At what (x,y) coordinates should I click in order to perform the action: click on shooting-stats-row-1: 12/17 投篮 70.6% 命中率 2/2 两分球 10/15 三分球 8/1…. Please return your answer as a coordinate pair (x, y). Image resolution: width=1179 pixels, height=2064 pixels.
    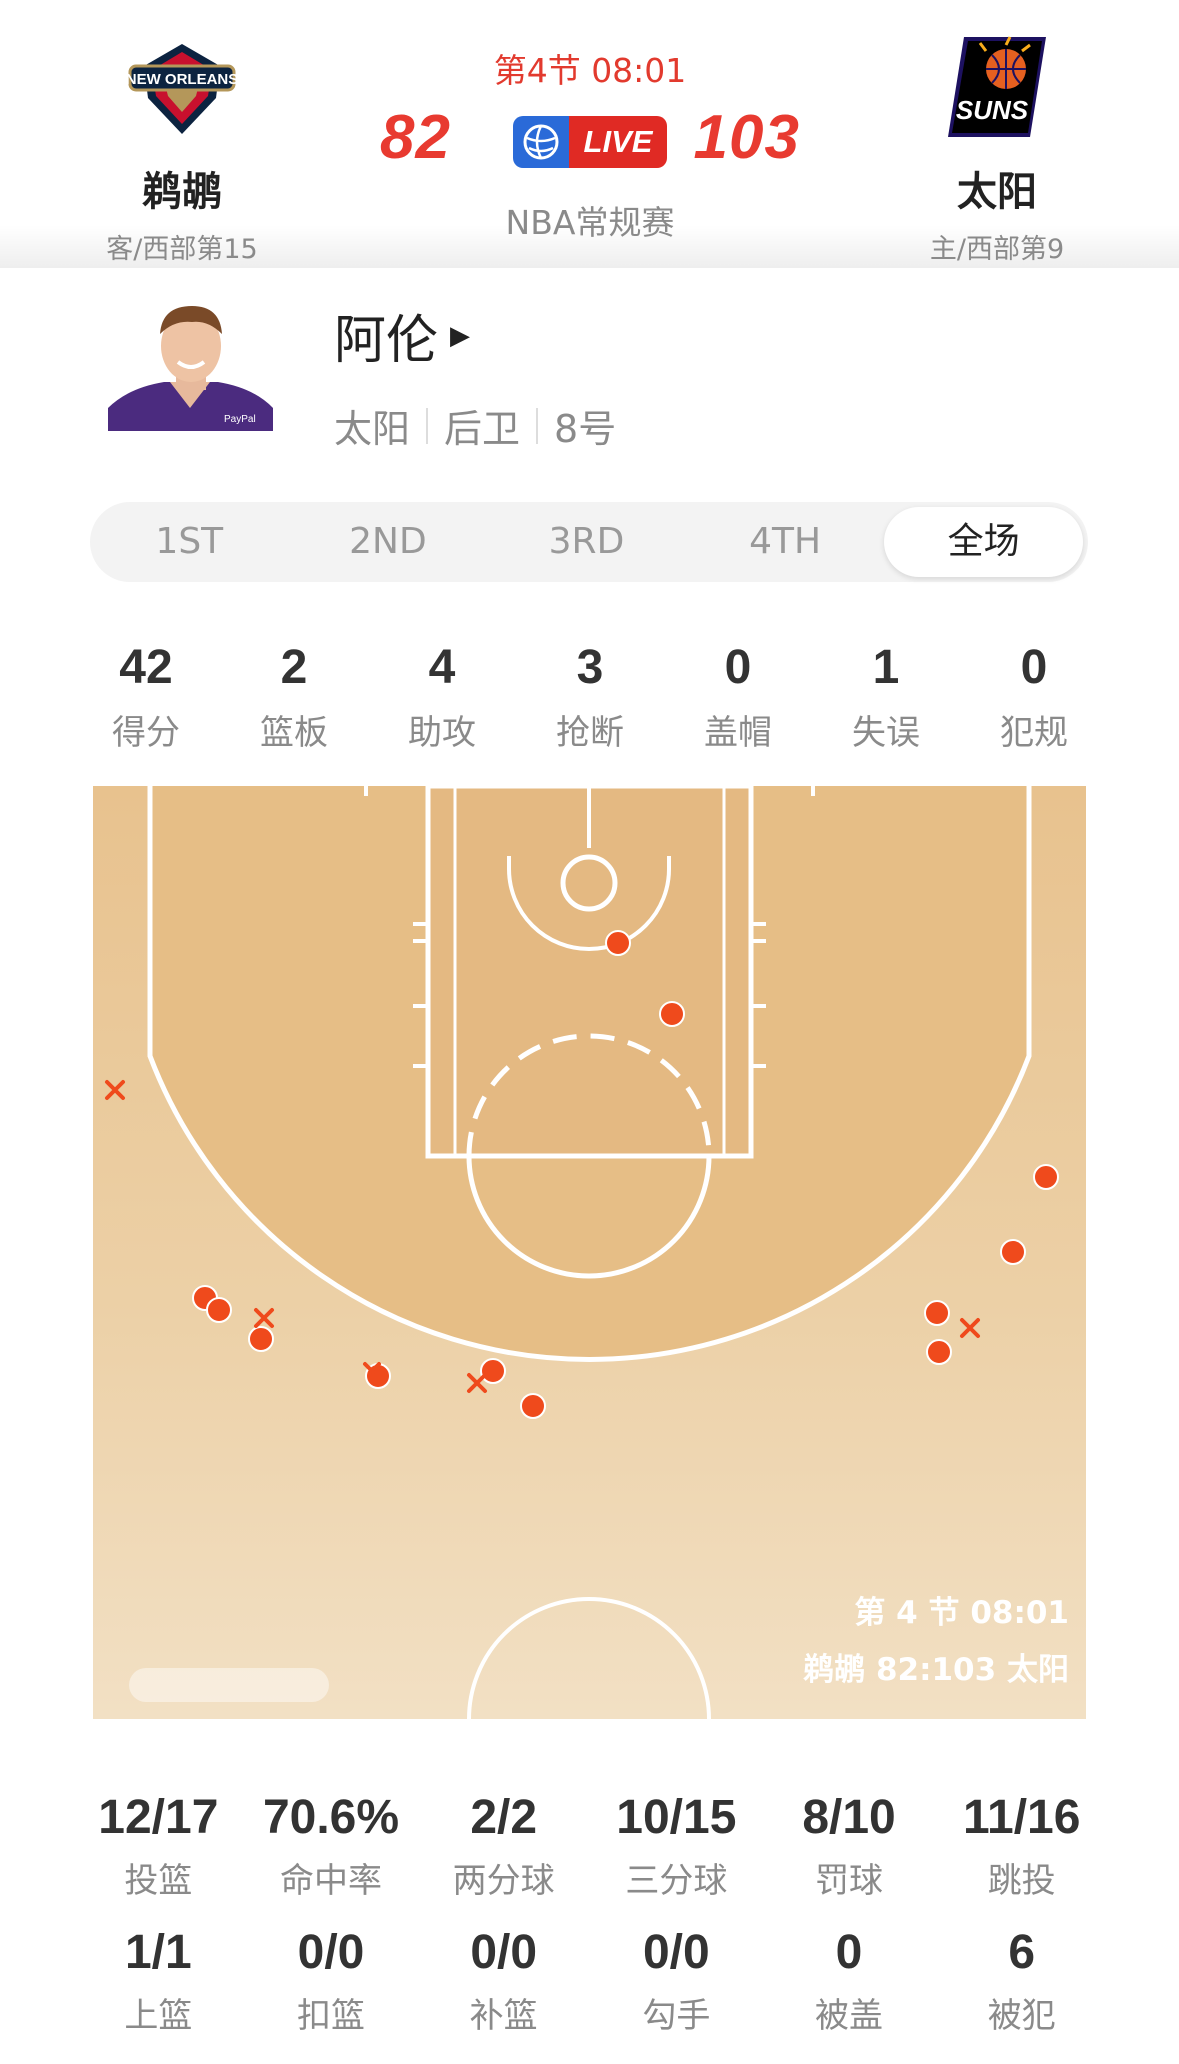
    Looking at the image, I should click on (590, 1846).